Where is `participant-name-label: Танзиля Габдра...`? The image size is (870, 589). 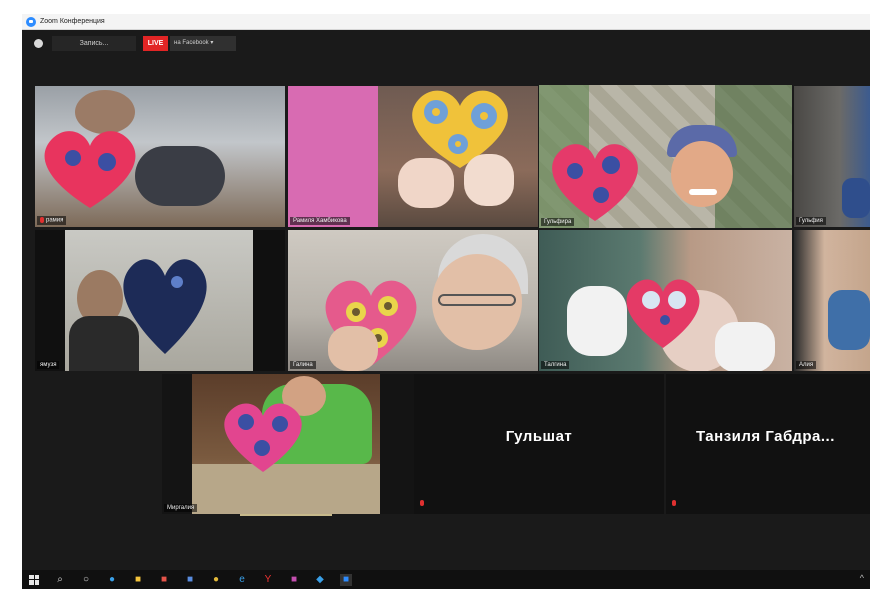 participant-name-label: Танзиля Габдра... is located at coordinates (765, 436).